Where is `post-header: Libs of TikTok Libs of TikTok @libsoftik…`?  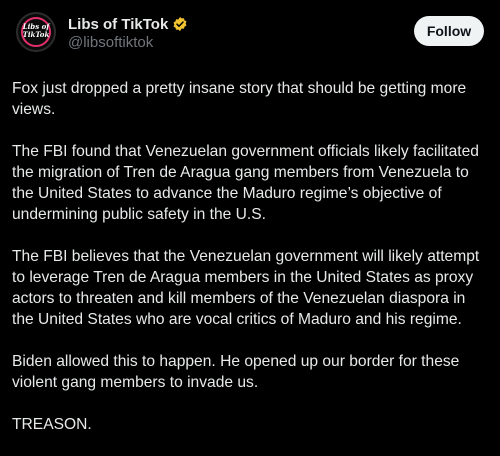
post-header: Libs of TikTok Libs of TikTok @libsoftik… is located at coordinates (250, 34).